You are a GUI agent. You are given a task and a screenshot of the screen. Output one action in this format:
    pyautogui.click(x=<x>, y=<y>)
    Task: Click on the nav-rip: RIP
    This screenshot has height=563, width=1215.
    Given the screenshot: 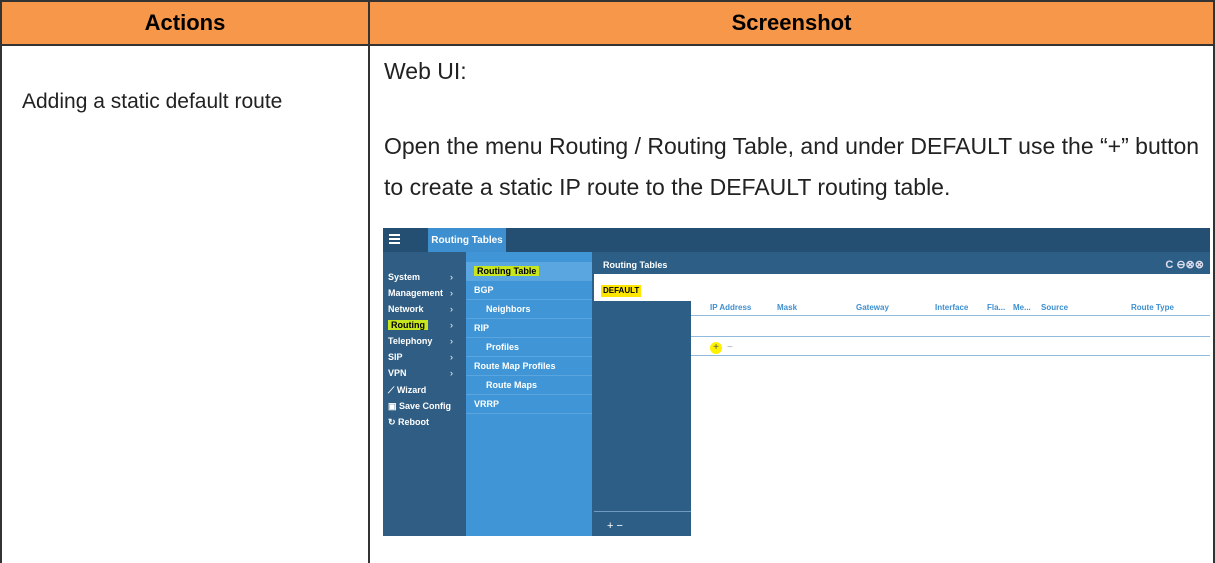 What is the action you would take?
    pyautogui.click(x=529, y=328)
    